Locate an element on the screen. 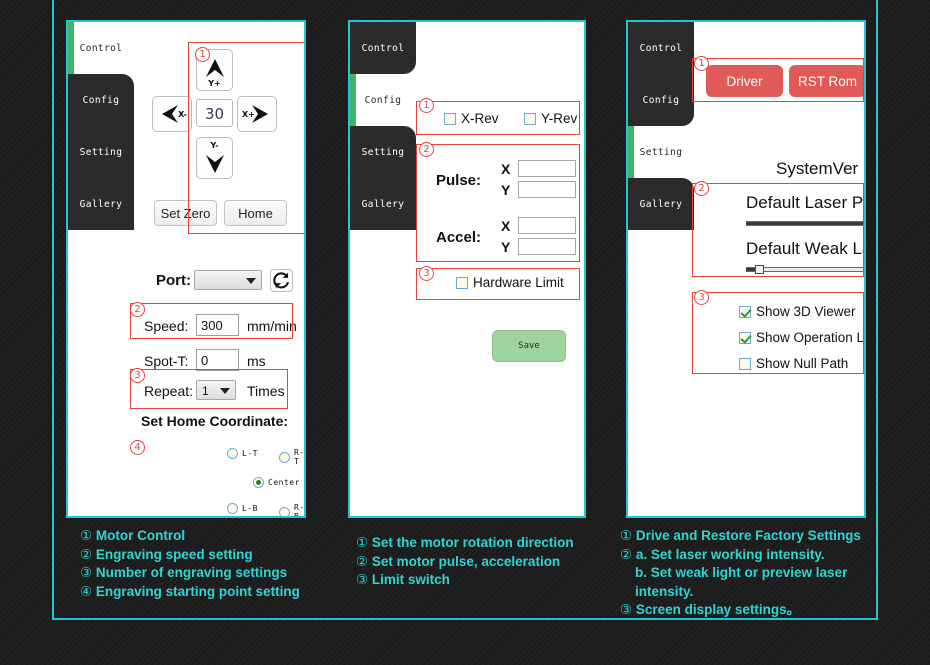  x-rev-label: X-Rev is located at coordinates (480, 118).